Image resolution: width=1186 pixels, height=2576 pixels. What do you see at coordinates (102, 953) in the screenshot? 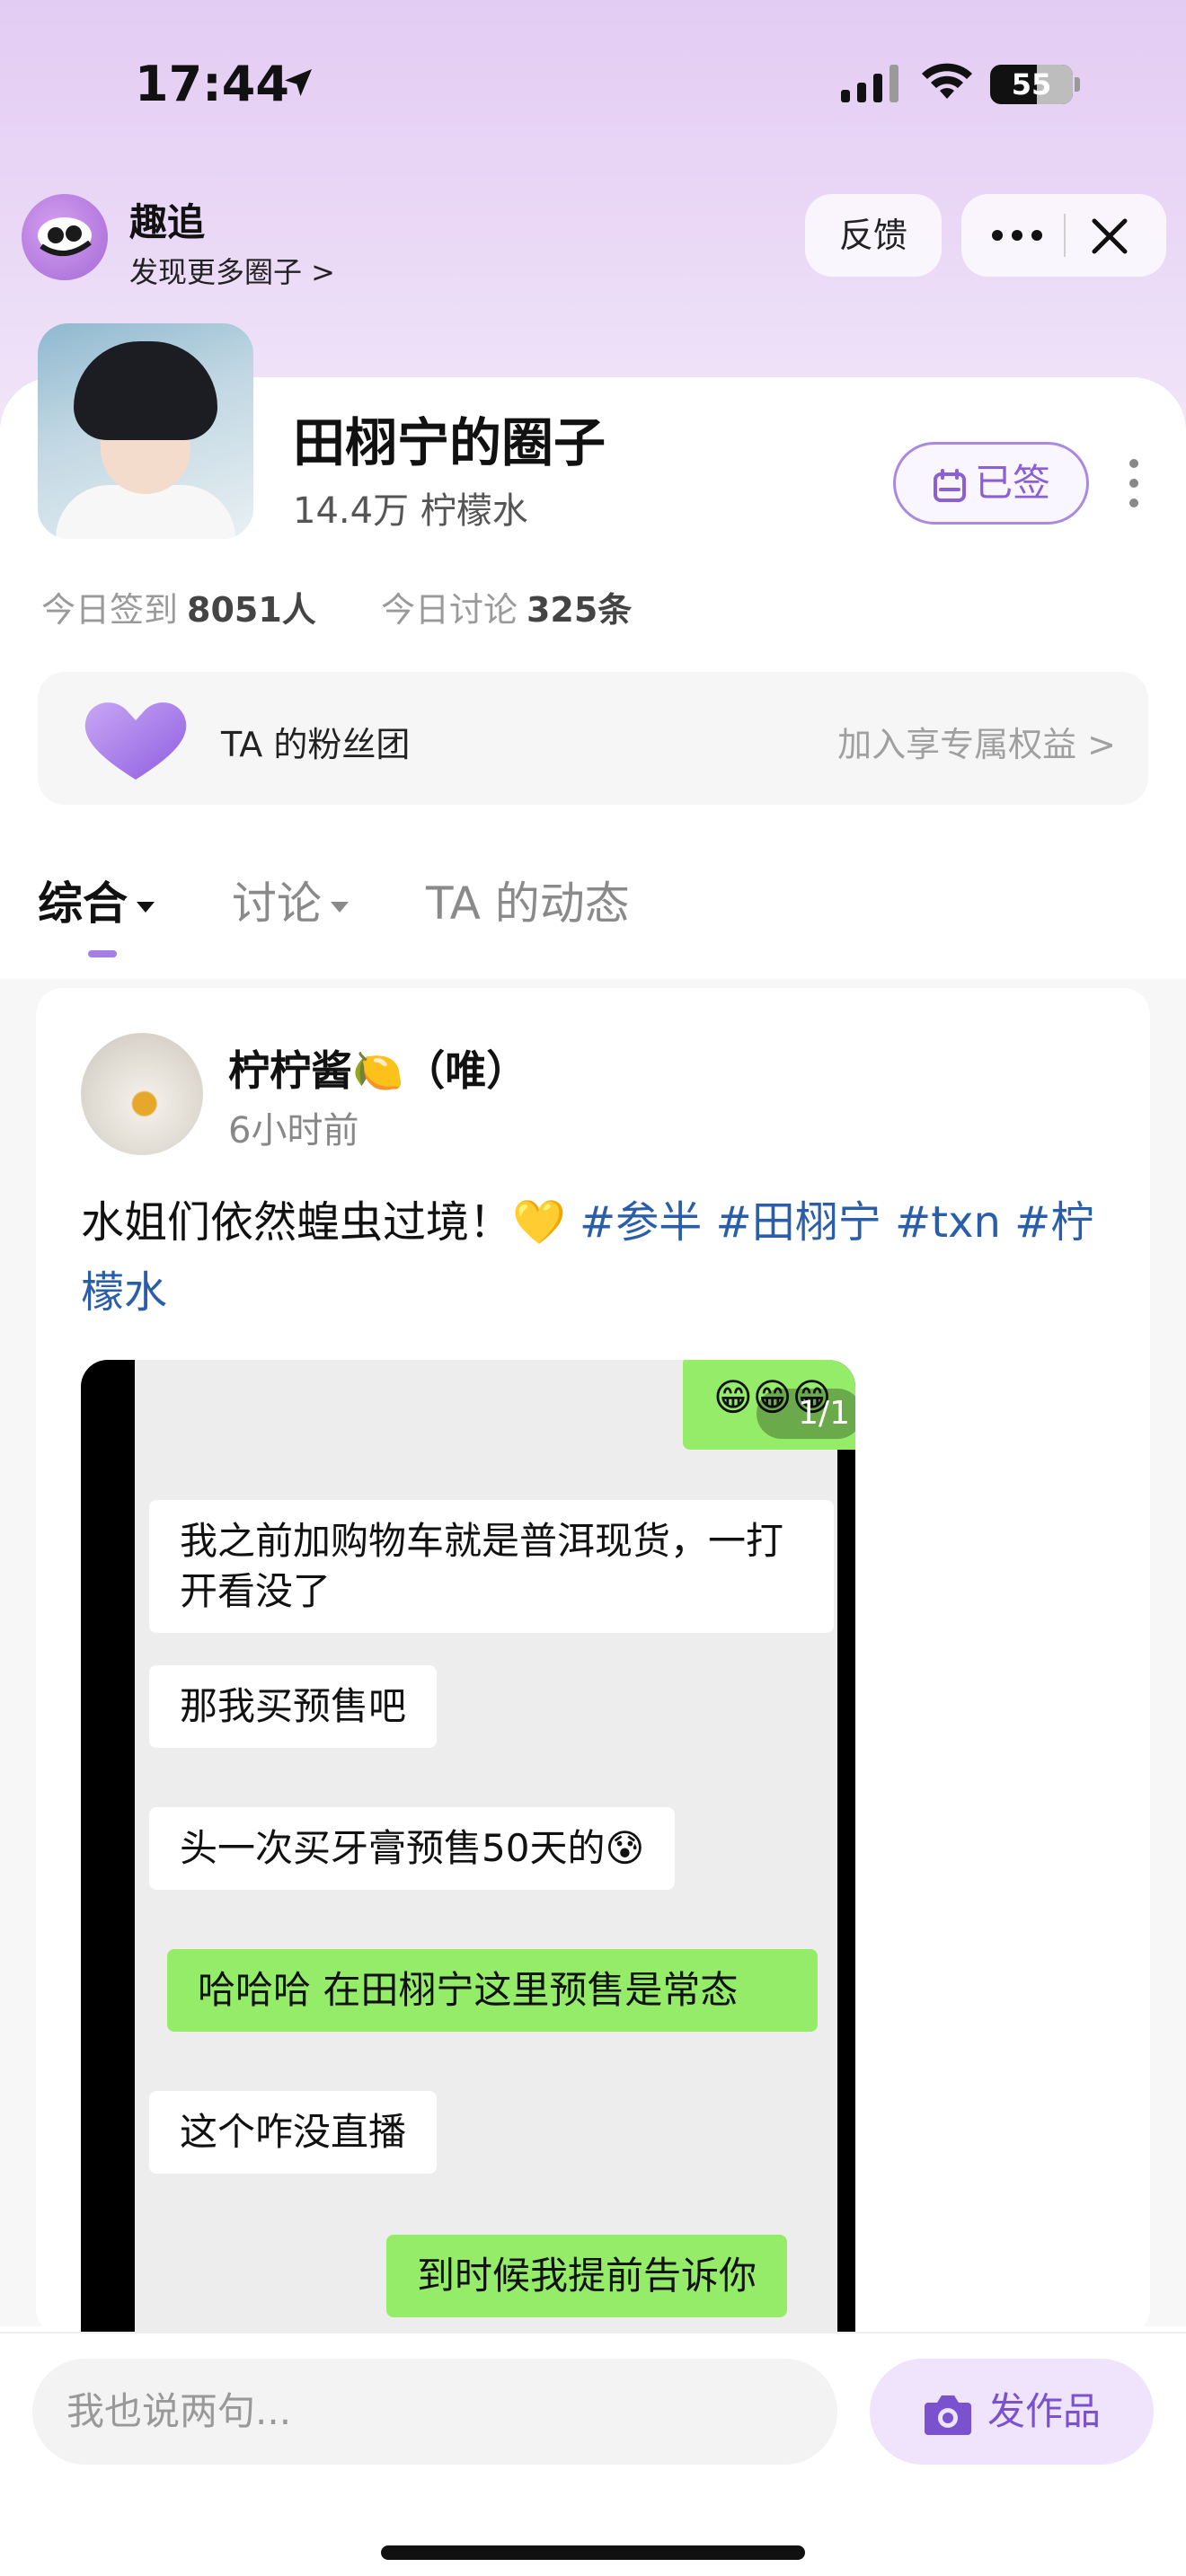
I see `active-tab-indicator` at bounding box center [102, 953].